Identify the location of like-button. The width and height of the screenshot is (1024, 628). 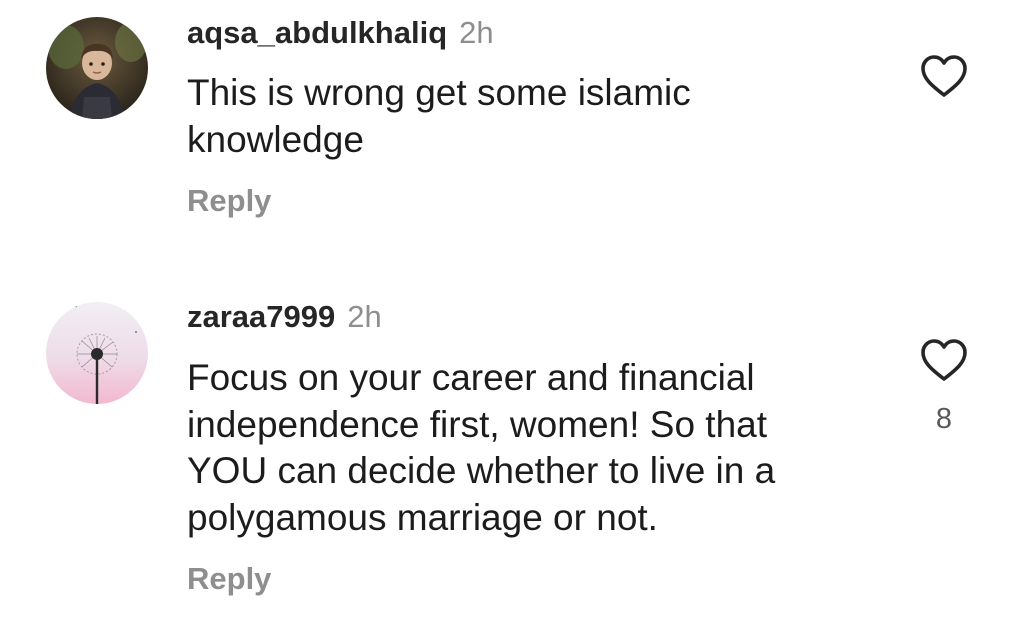
(944, 360).